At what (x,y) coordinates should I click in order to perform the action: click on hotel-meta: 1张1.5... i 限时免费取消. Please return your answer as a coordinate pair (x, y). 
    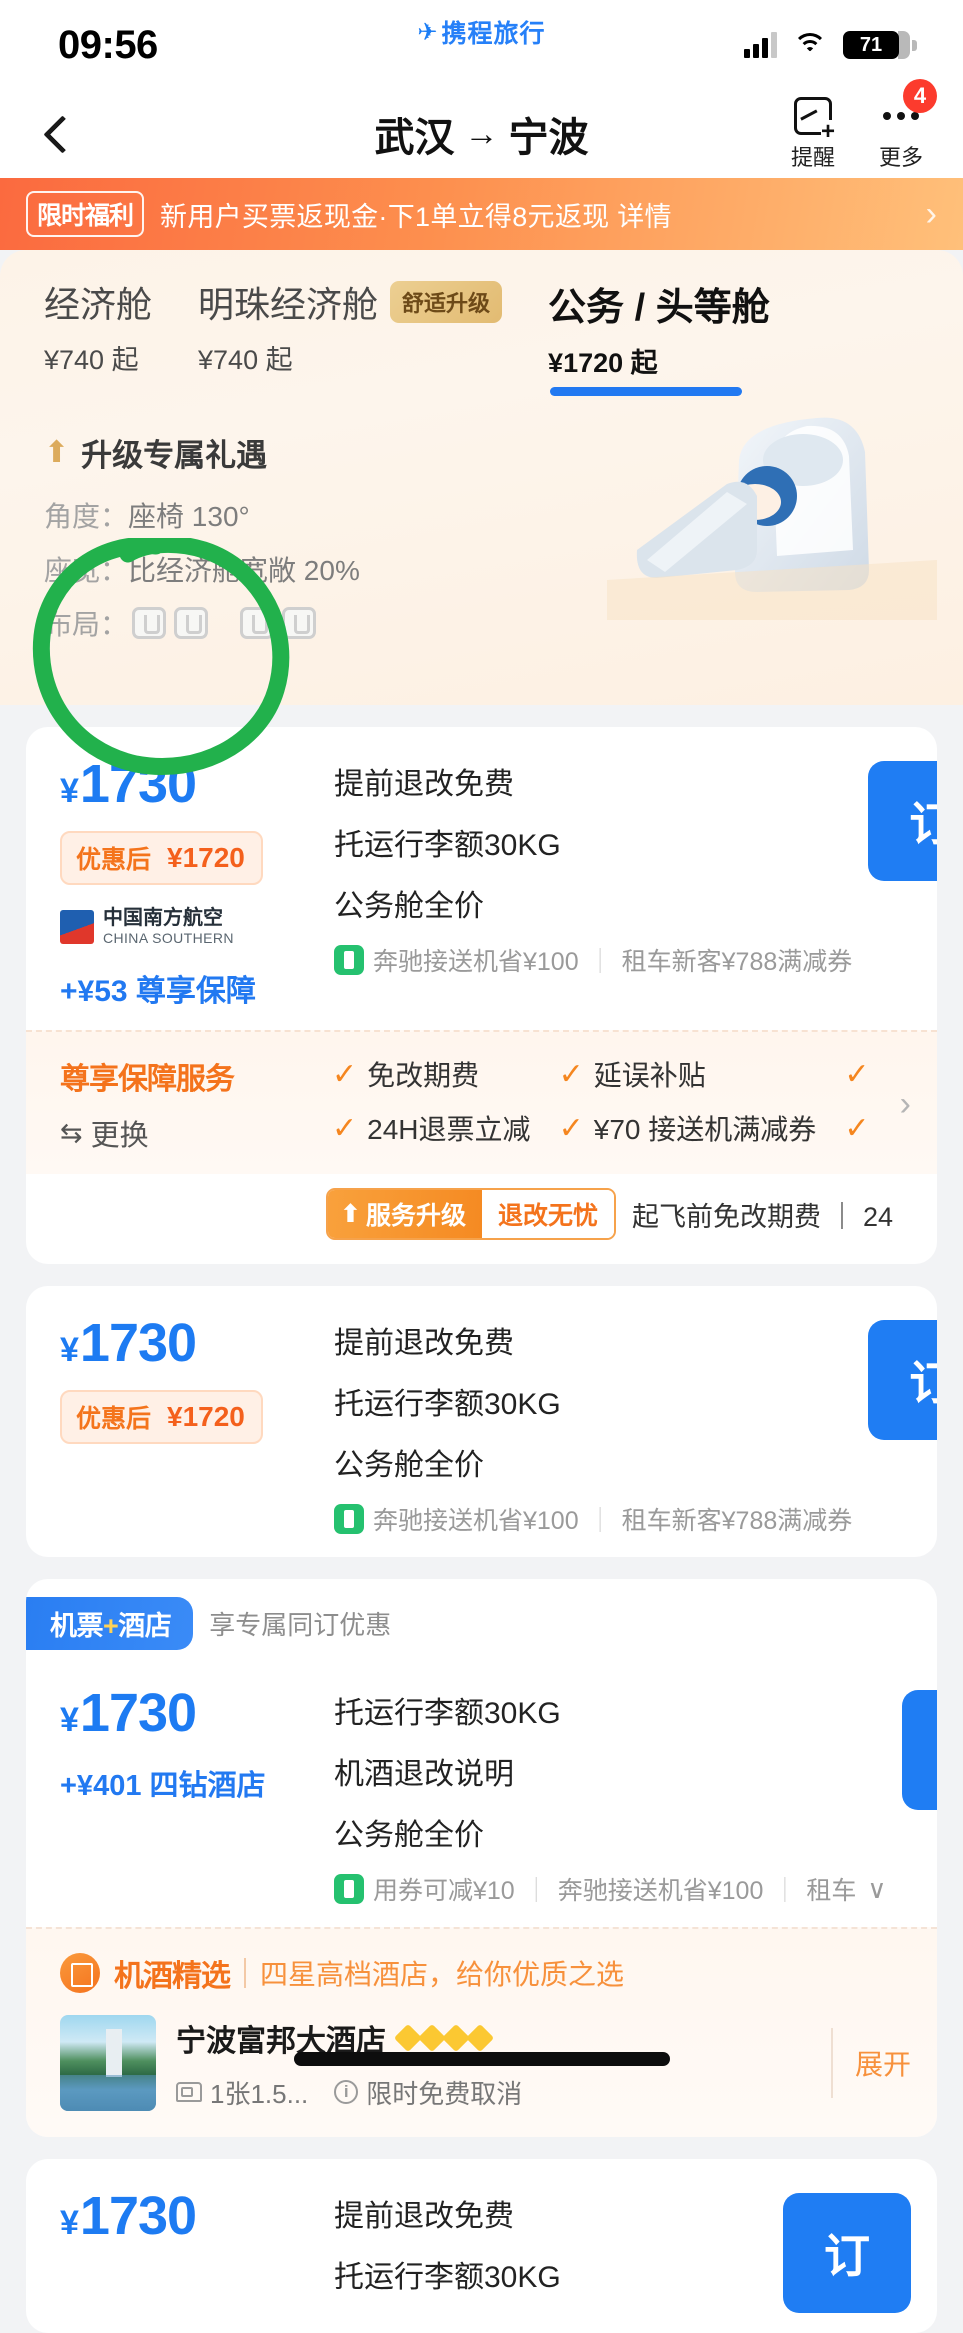
    Looking at the image, I should click on (493, 2092).